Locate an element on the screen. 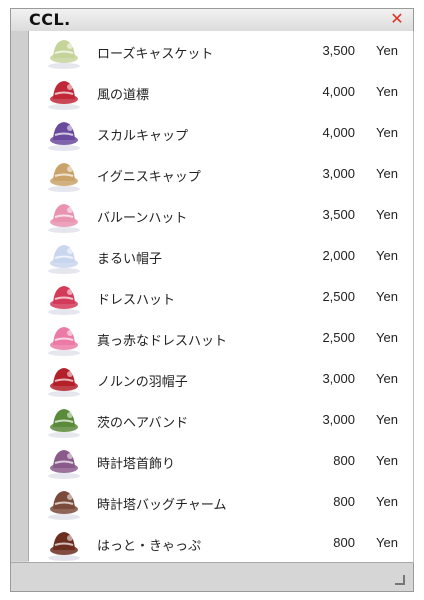 The image size is (424, 600). item-name: ローズキャスケット is located at coordinates (155, 54).